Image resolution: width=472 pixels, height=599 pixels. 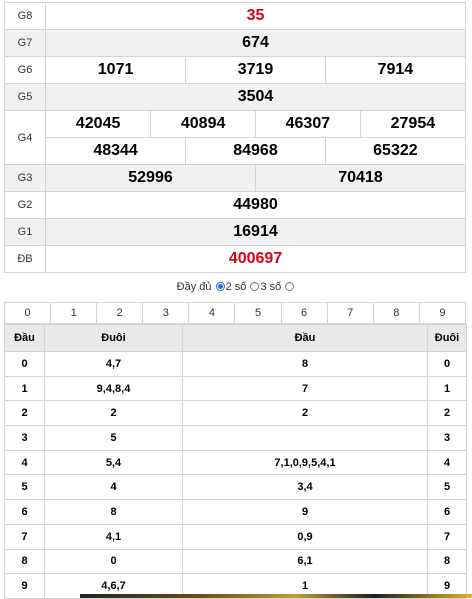 I want to click on digit-filter-cell: 7, so click(x=350, y=313).